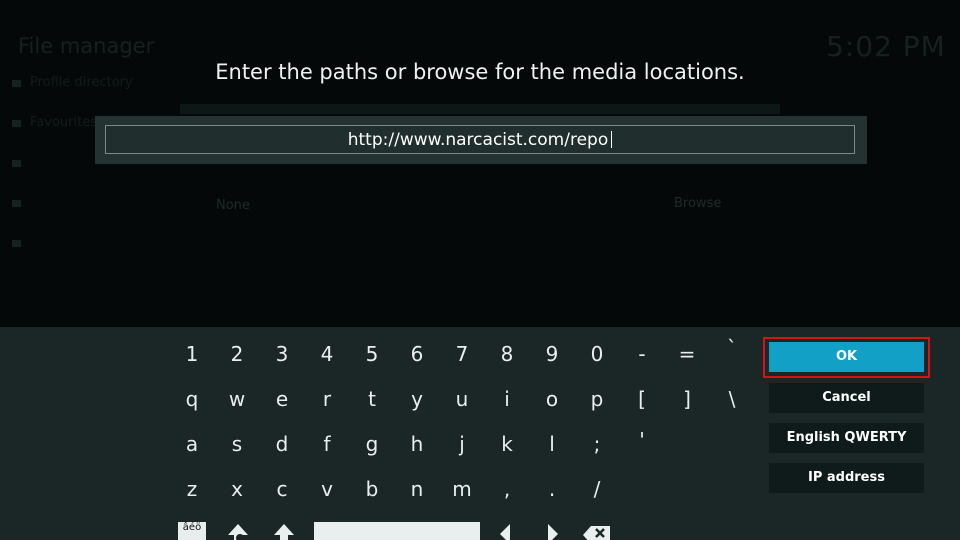  Describe the element at coordinates (507, 489) in the screenshot. I see `key: ,` at that location.